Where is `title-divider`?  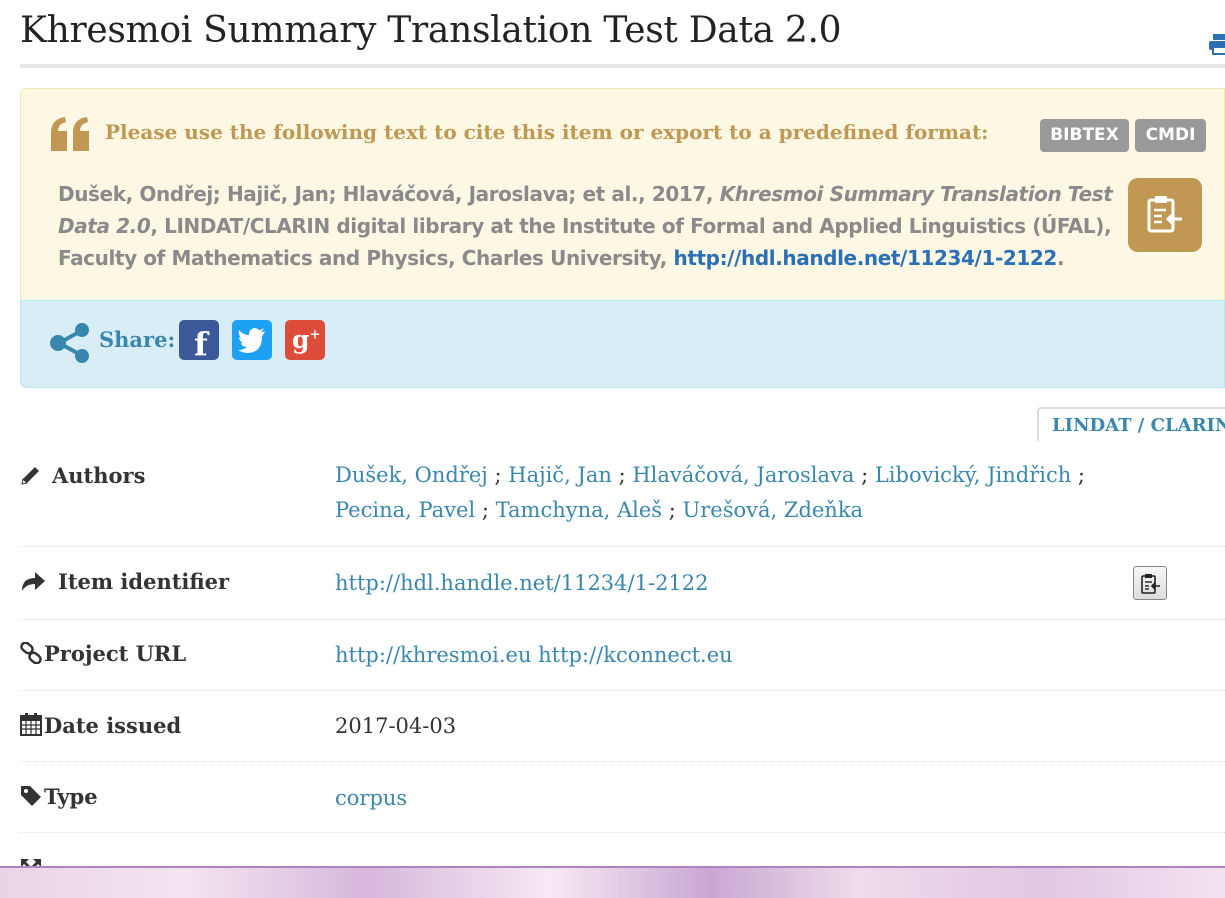 title-divider is located at coordinates (622, 66).